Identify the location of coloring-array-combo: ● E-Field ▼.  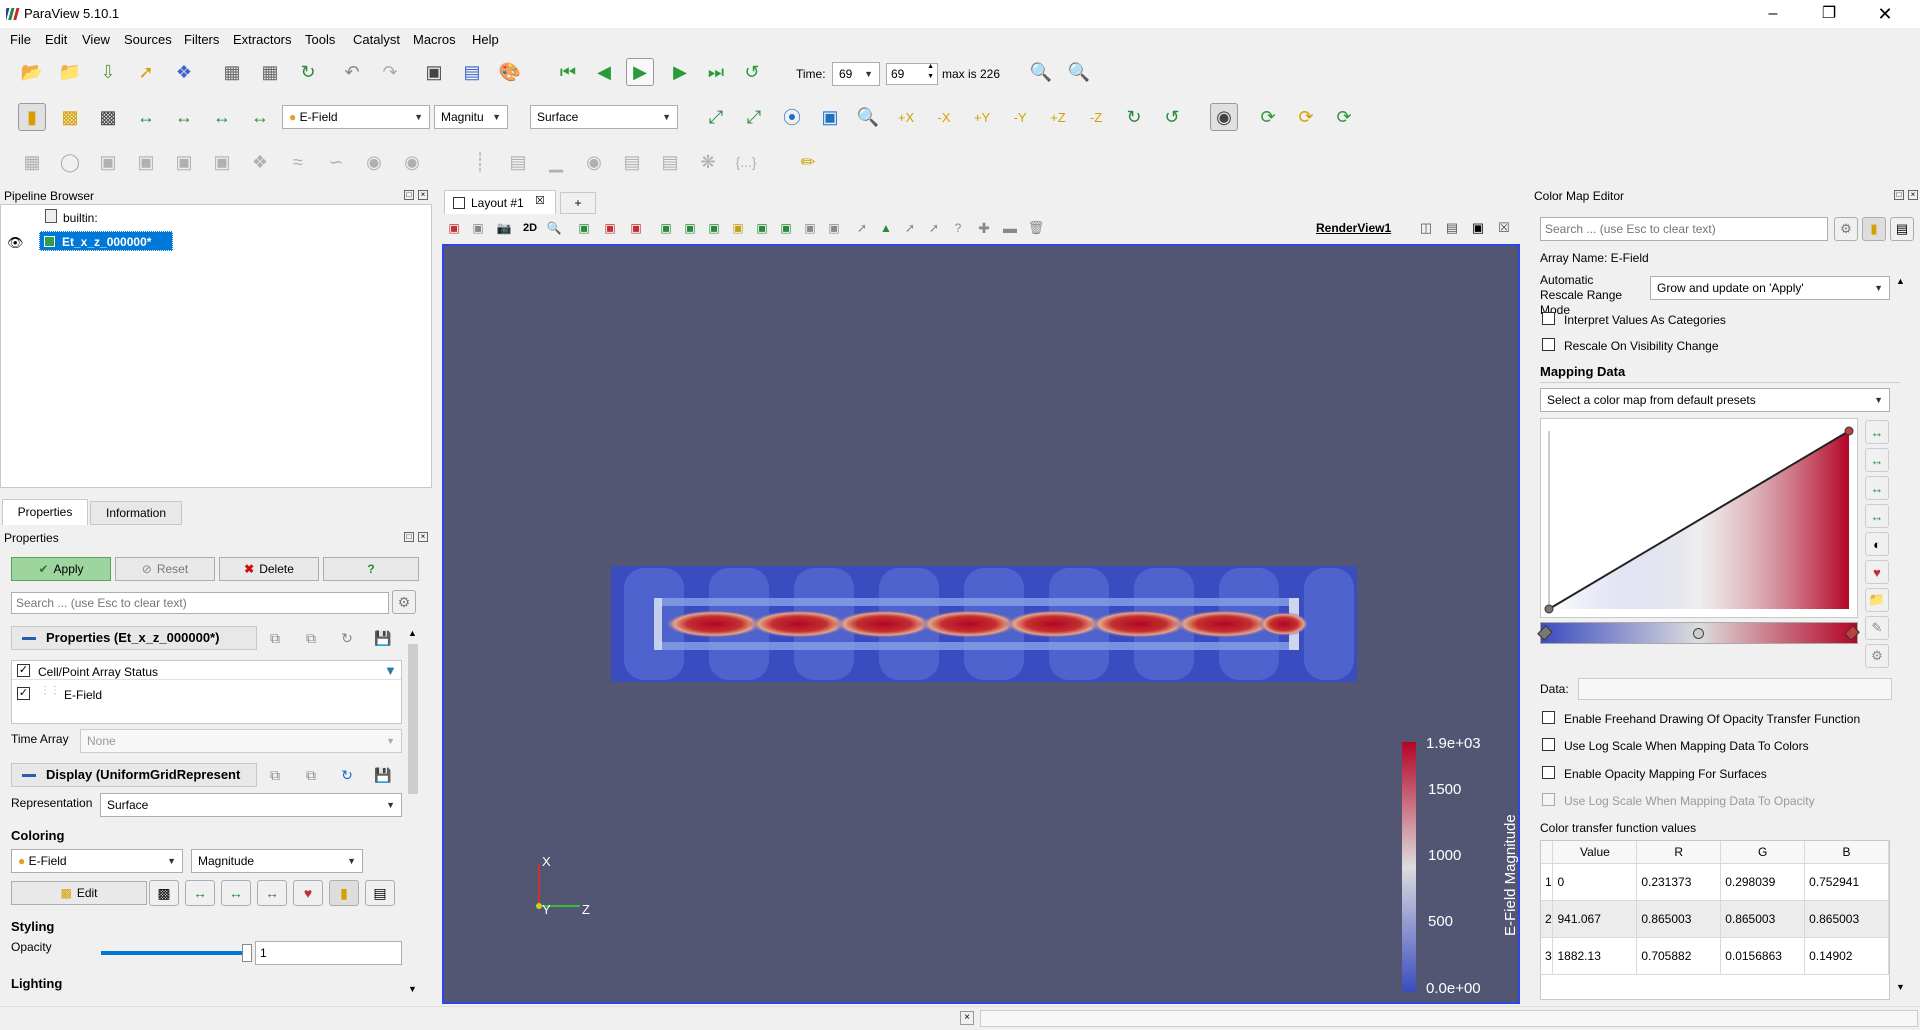
(97, 861).